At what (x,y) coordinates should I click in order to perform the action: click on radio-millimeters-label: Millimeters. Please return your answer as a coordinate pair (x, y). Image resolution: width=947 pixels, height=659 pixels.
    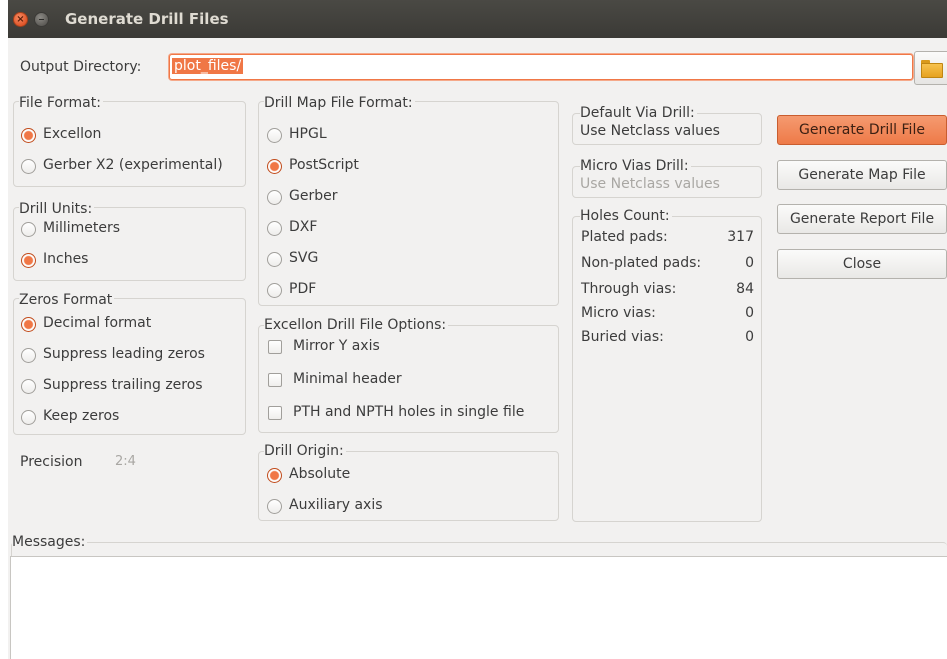
    Looking at the image, I should click on (81, 228).